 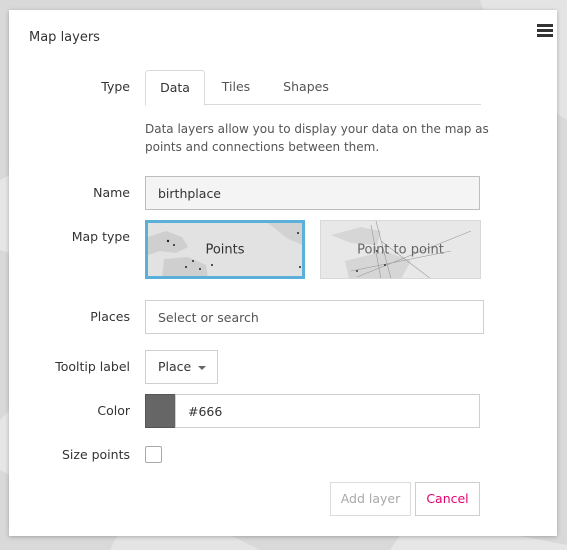 What do you see at coordinates (113, 410) in the screenshot?
I see `color-label: Color` at bounding box center [113, 410].